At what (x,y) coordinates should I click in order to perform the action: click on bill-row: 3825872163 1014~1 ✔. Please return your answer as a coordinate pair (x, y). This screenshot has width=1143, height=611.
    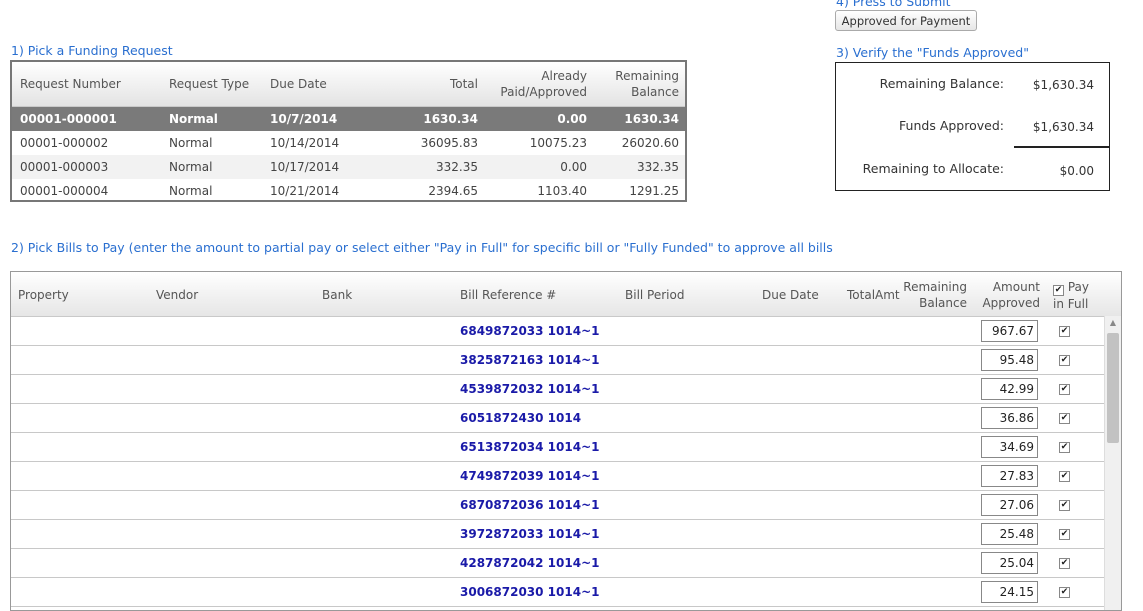
    Looking at the image, I should click on (566, 360).